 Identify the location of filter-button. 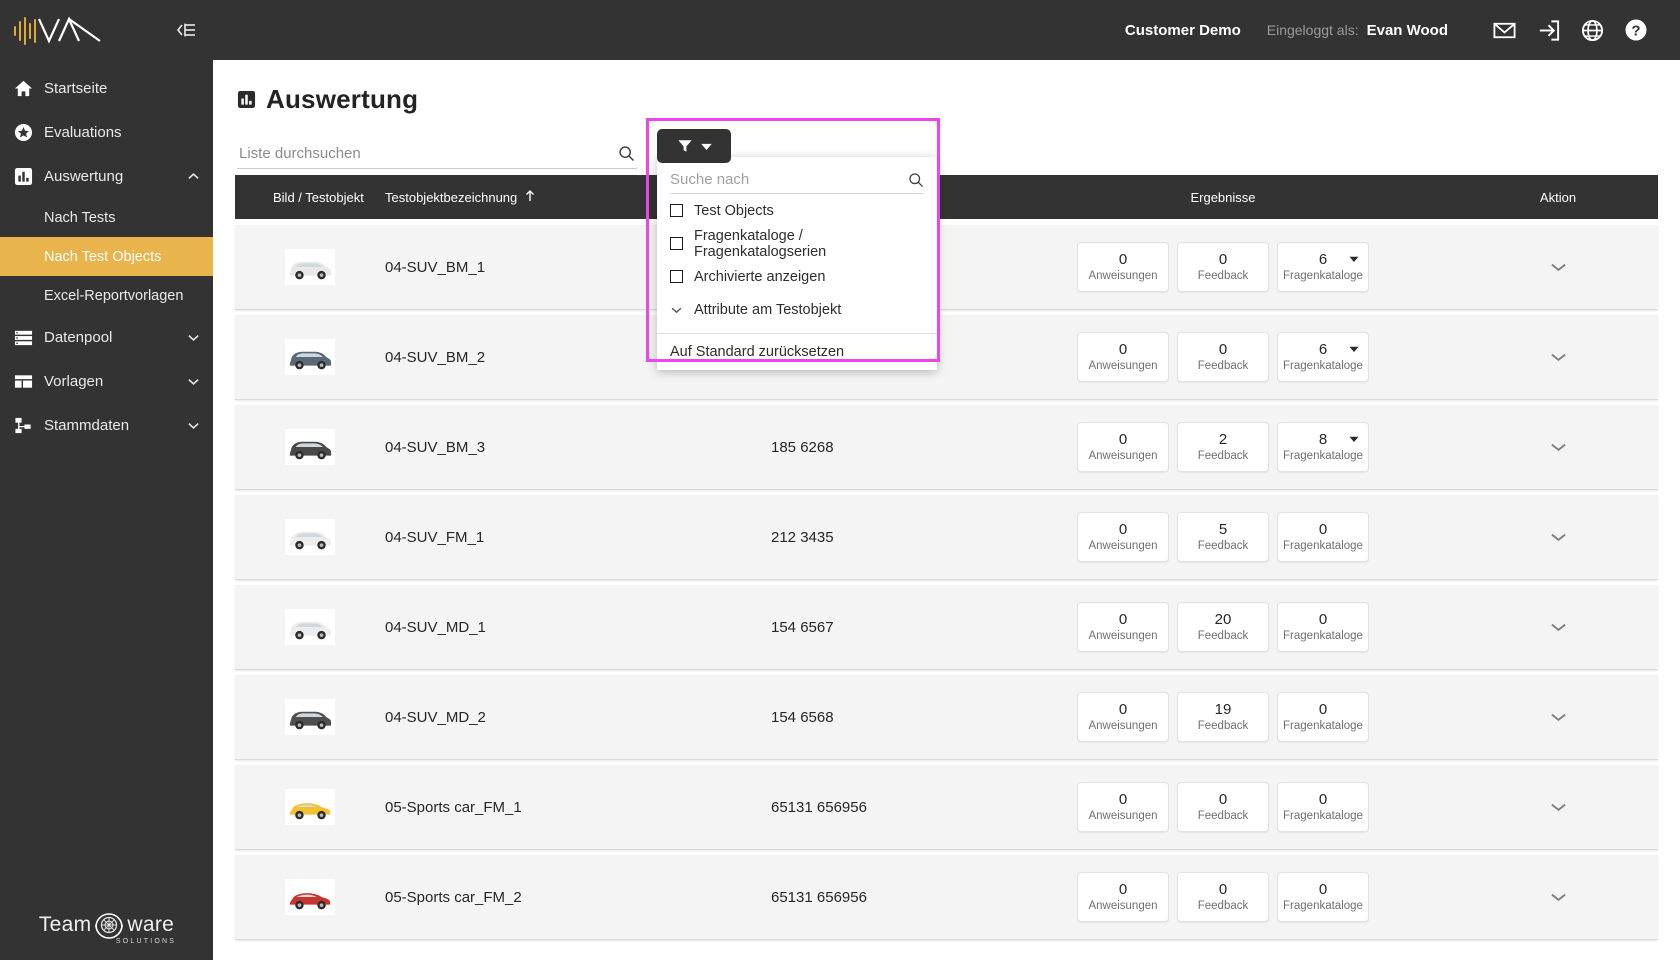
(694, 146).